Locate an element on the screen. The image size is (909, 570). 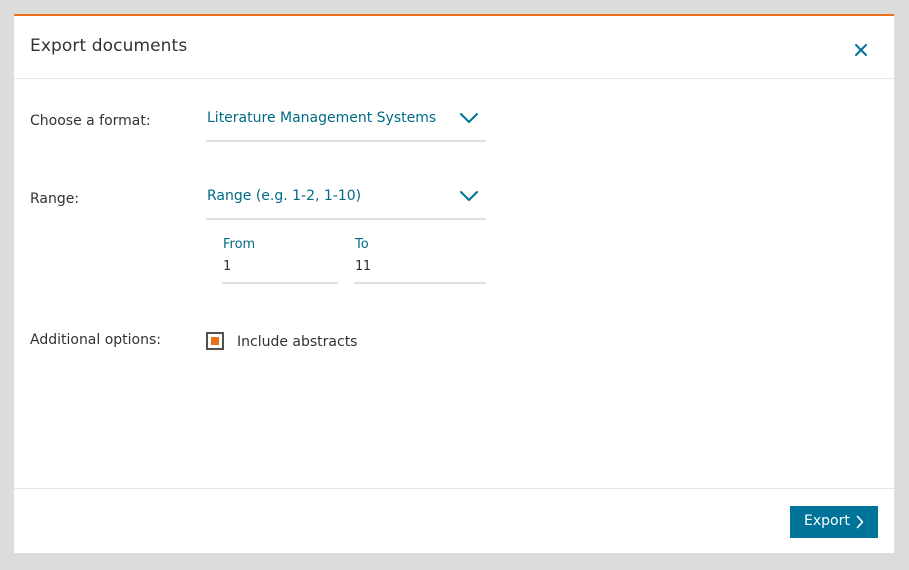
dialog-title: Export documents is located at coordinates (109, 46).